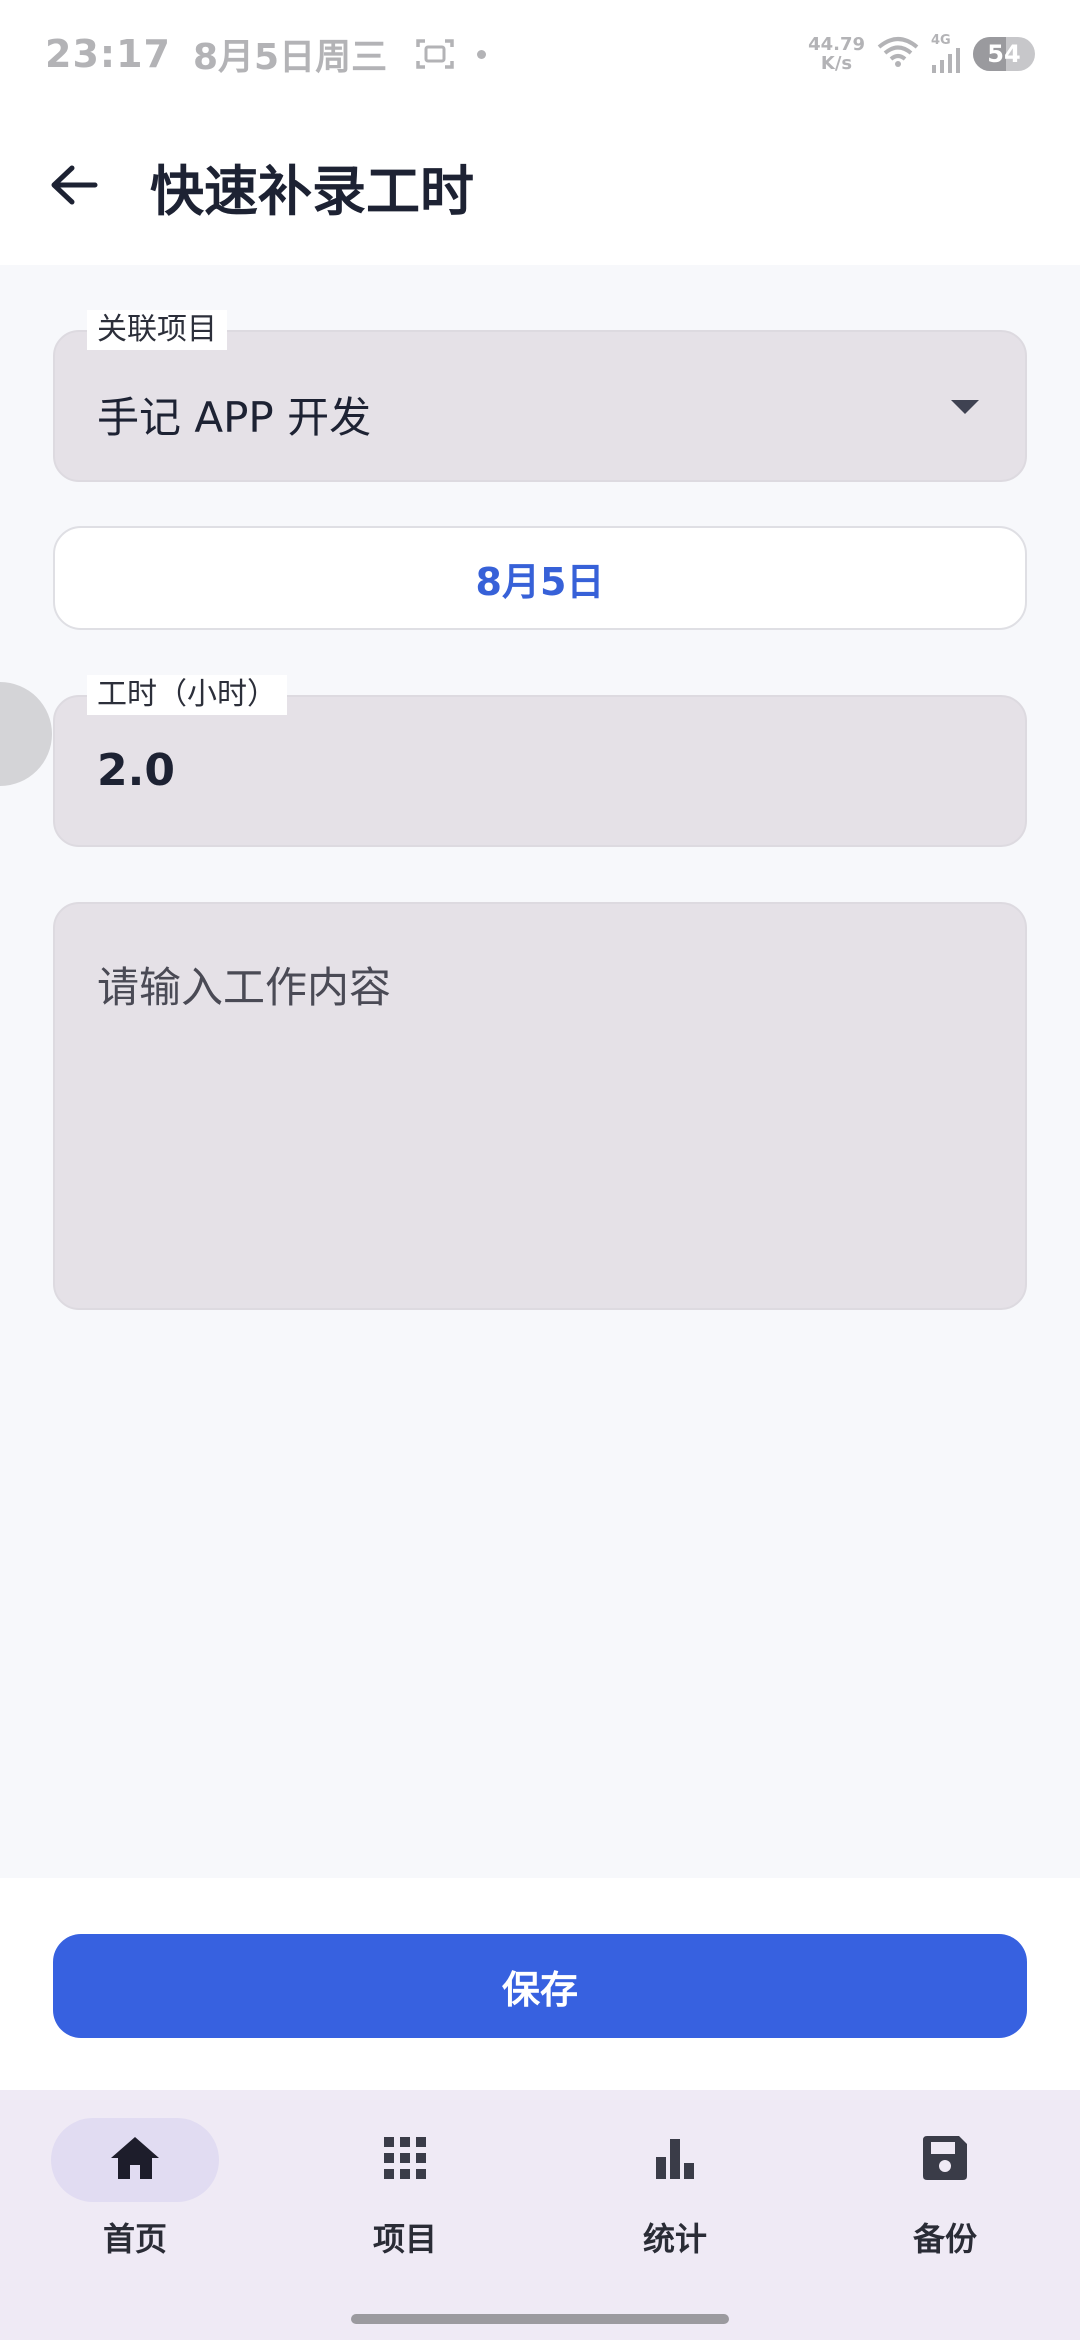 This screenshot has height=2340, width=1080. What do you see at coordinates (234, 417) in the screenshot?
I see `project-select-value: 手记 APP 开发` at bounding box center [234, 417].